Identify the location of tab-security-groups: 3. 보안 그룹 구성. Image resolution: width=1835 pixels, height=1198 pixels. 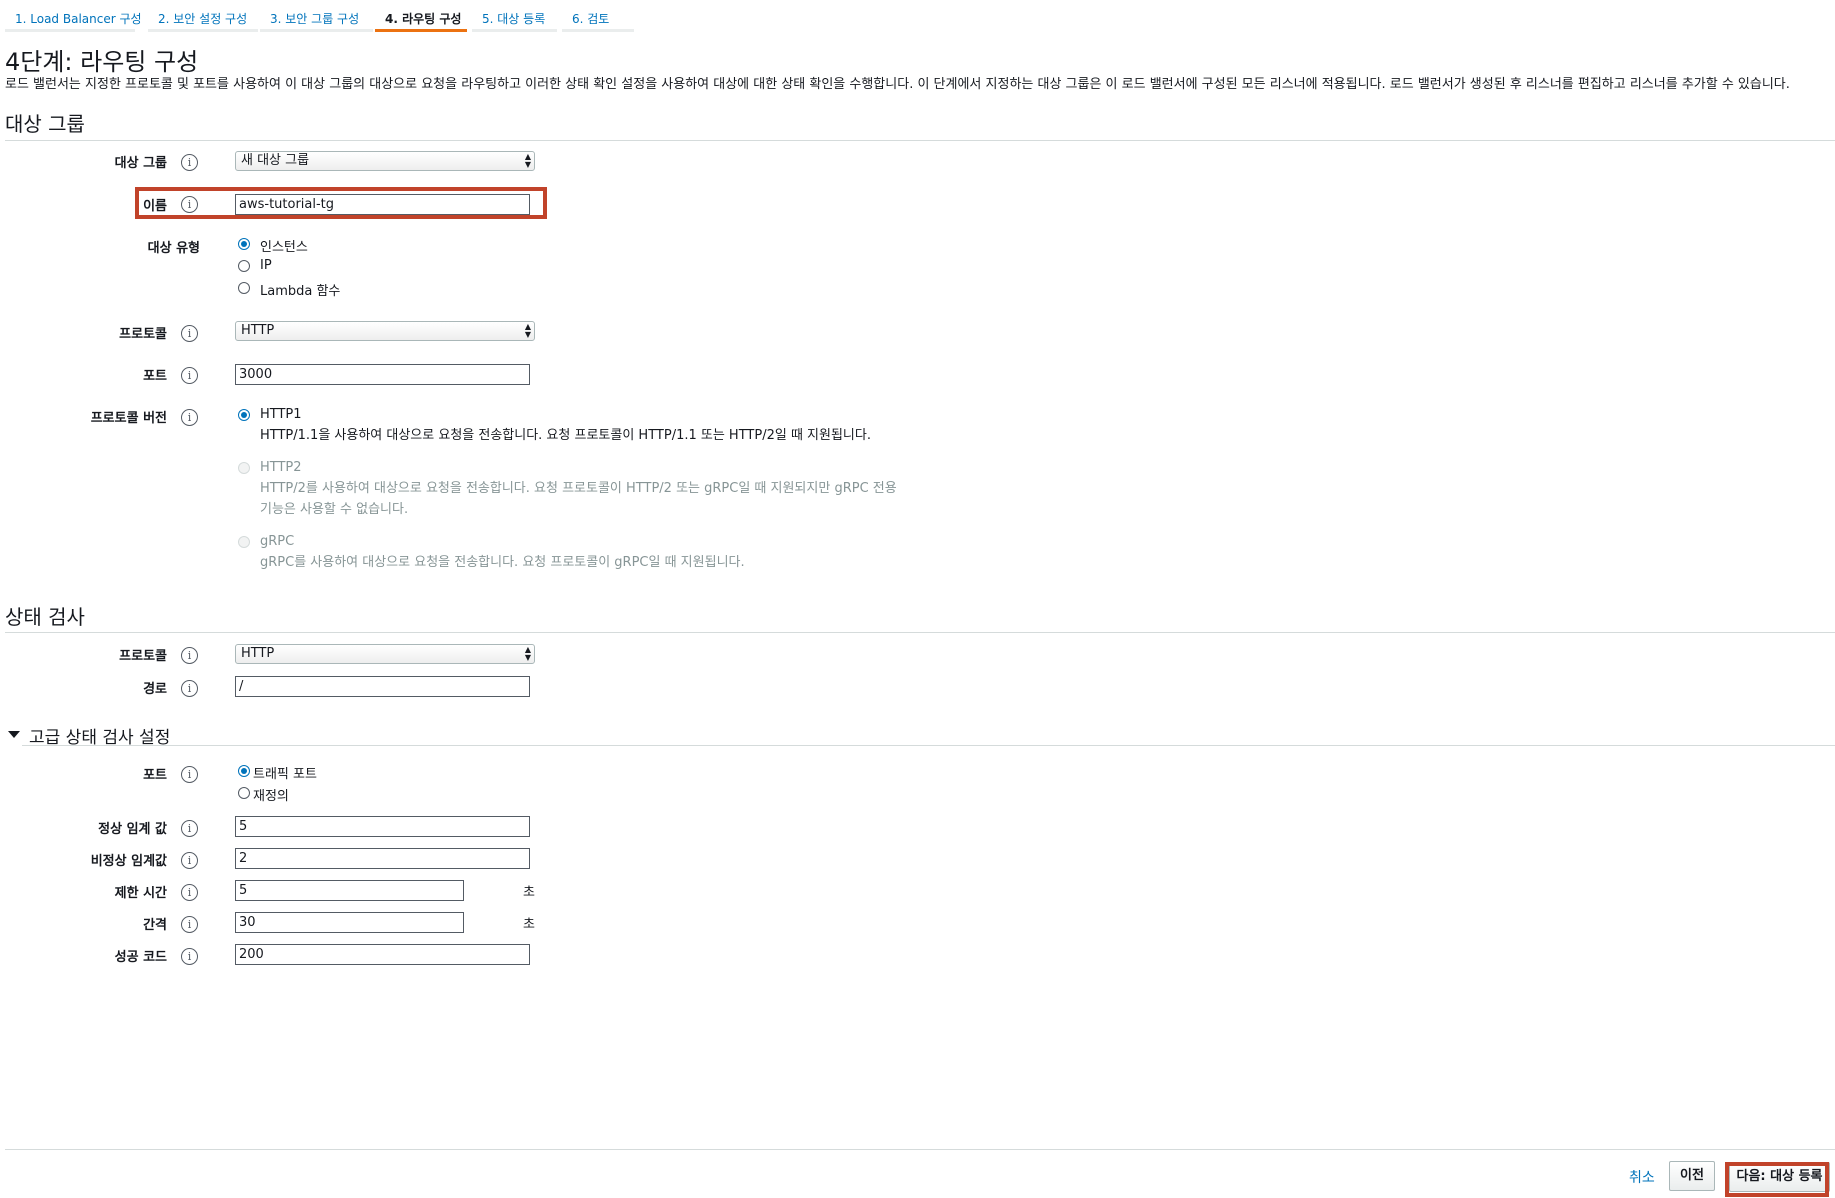
(316, 21).